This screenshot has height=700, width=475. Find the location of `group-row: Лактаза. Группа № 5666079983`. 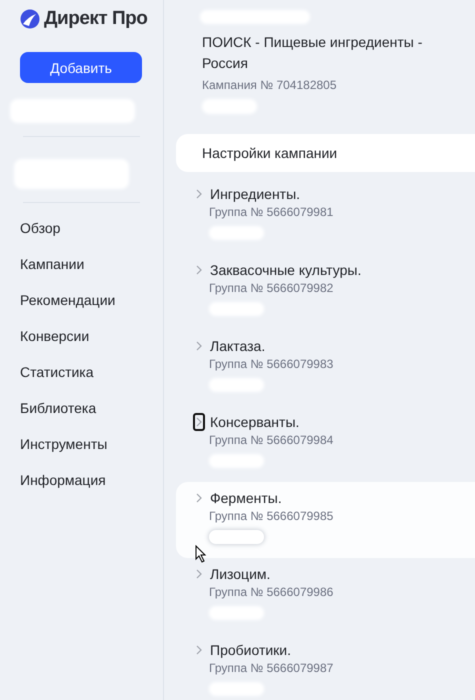

group-row: Лактаза. Группа № 5666079983 is located at coordinates (325, 368).